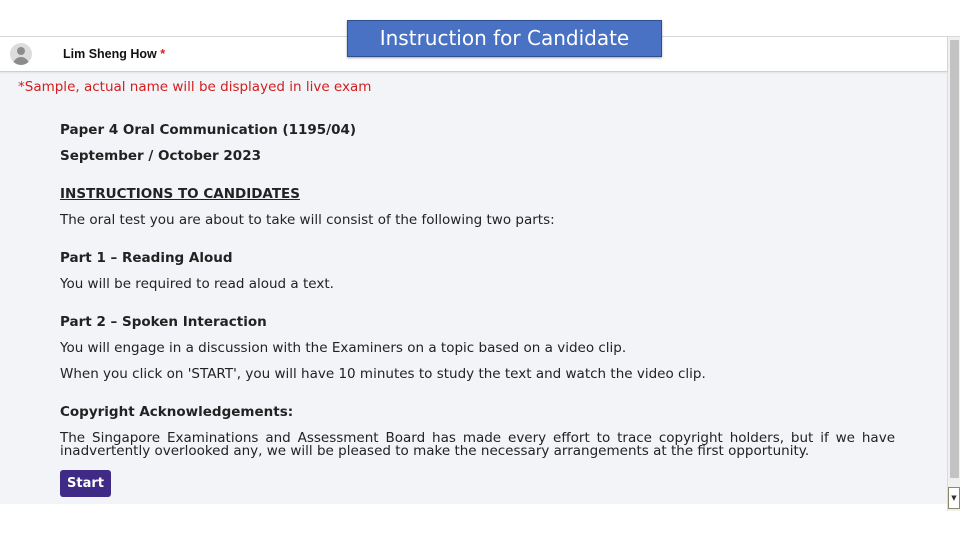 The height and width of the screenshot is (540, 960). What do you see at coordinates (160, 156) in the screenshot?
I see `exam-session: September / October 2023` at bounding box center [160, 156].